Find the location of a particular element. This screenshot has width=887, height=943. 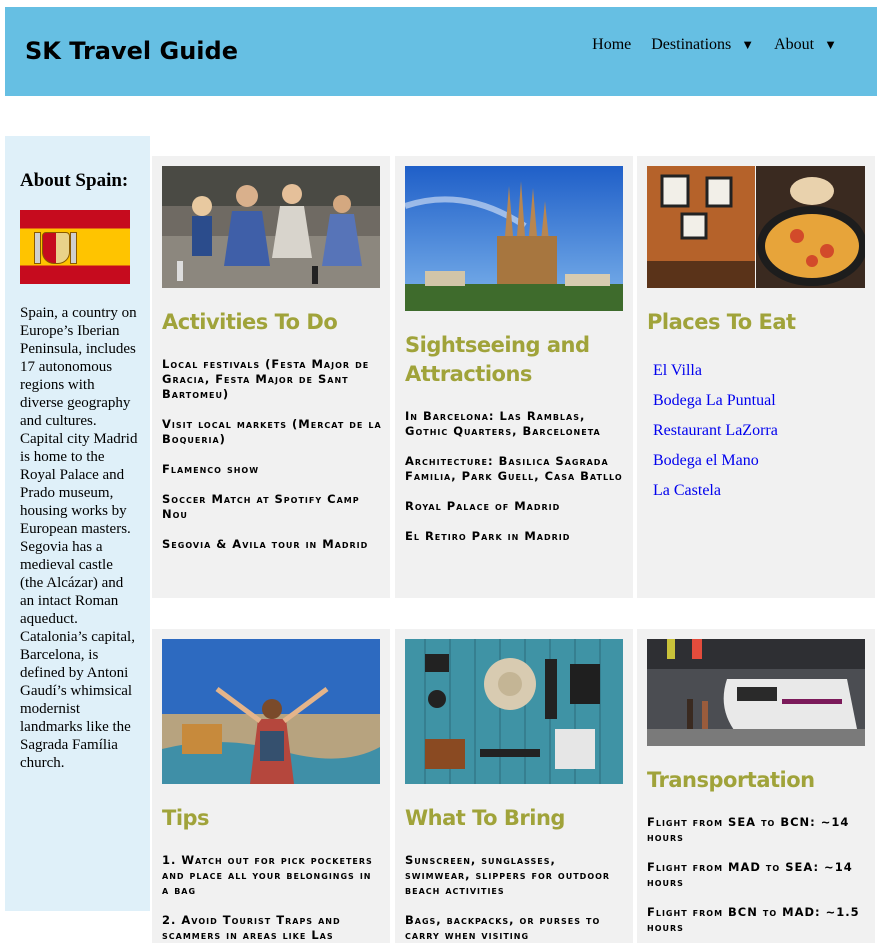

card-title: Places To Eat is located at coordinates (721, 322).